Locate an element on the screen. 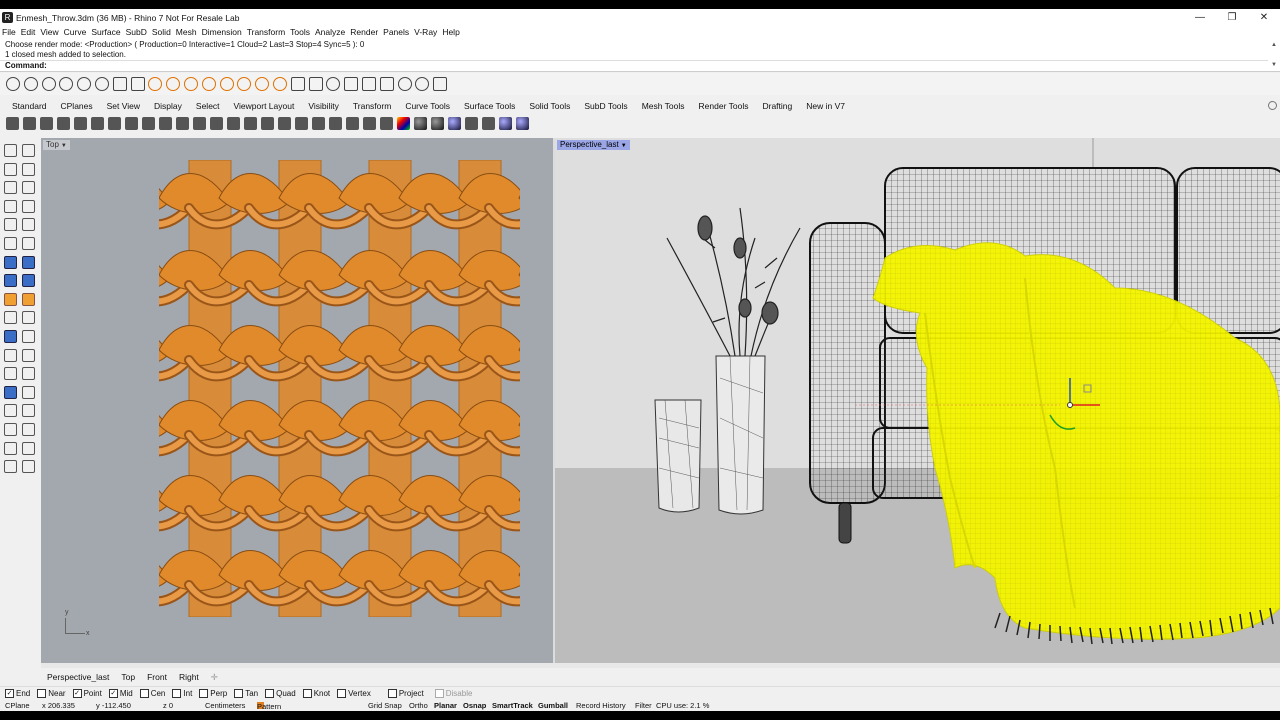 Image resolution: width=1280 pixels, height=720 pixels. filter-toggle: Filter is located at coordinates (643, 705).